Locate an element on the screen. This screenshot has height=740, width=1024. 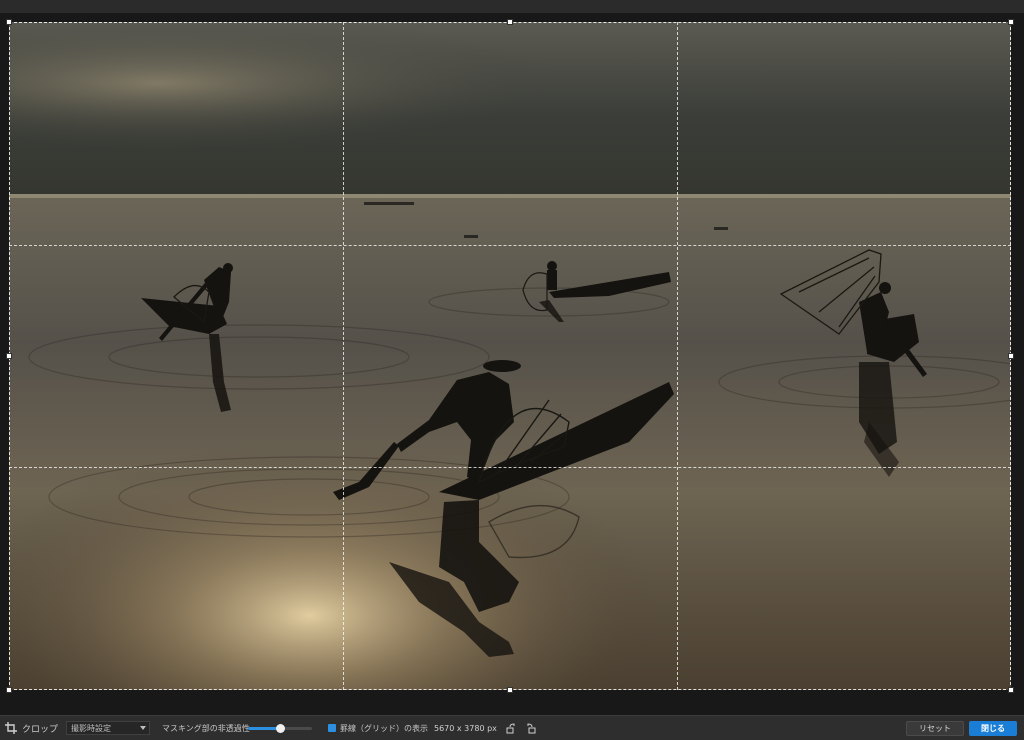
mask-opacity-slider is located at coordinates (280, 728).